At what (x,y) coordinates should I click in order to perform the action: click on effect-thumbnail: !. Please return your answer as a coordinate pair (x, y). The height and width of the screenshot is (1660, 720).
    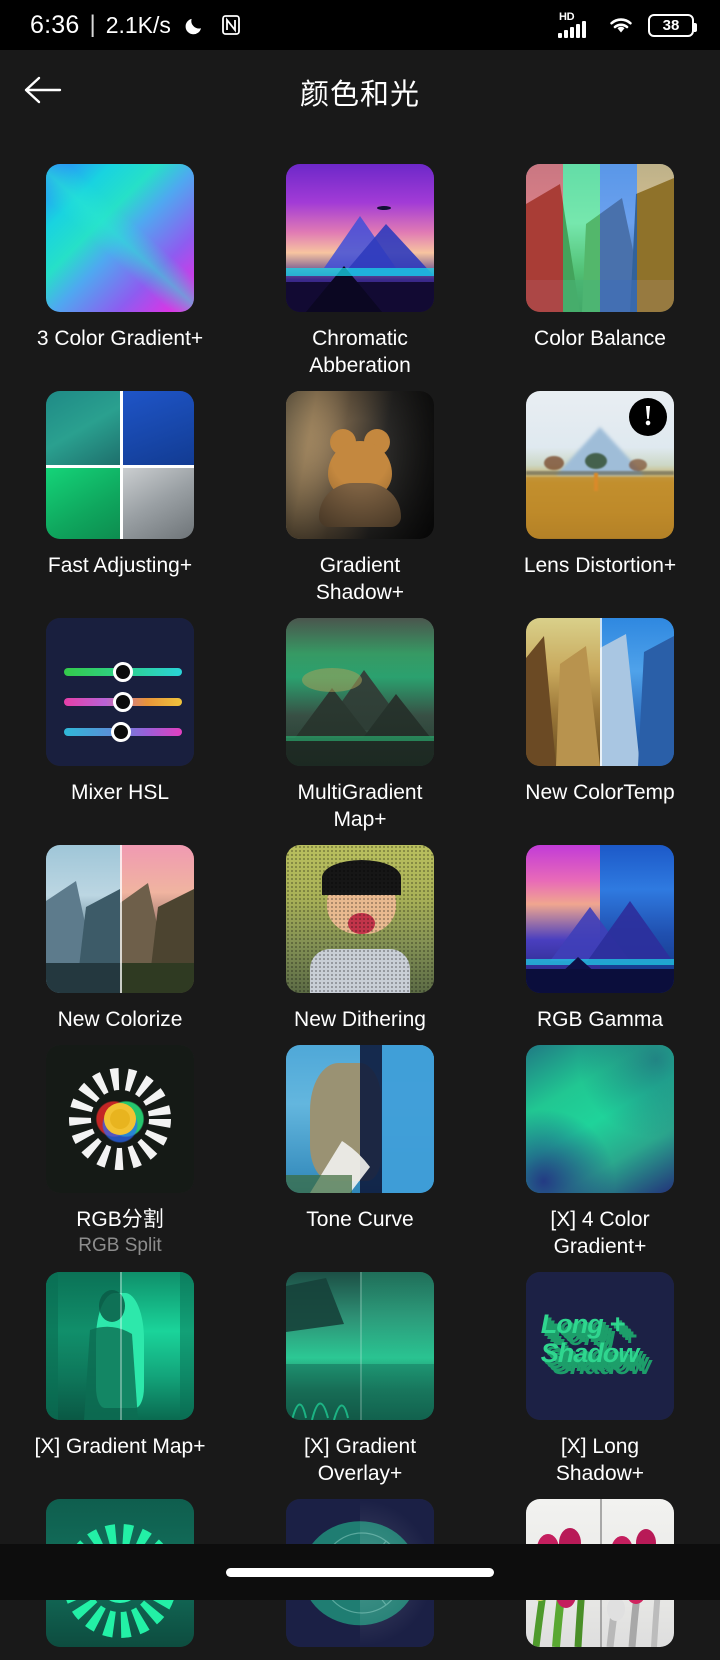
    Looking at the image, I should click on (600, 465).